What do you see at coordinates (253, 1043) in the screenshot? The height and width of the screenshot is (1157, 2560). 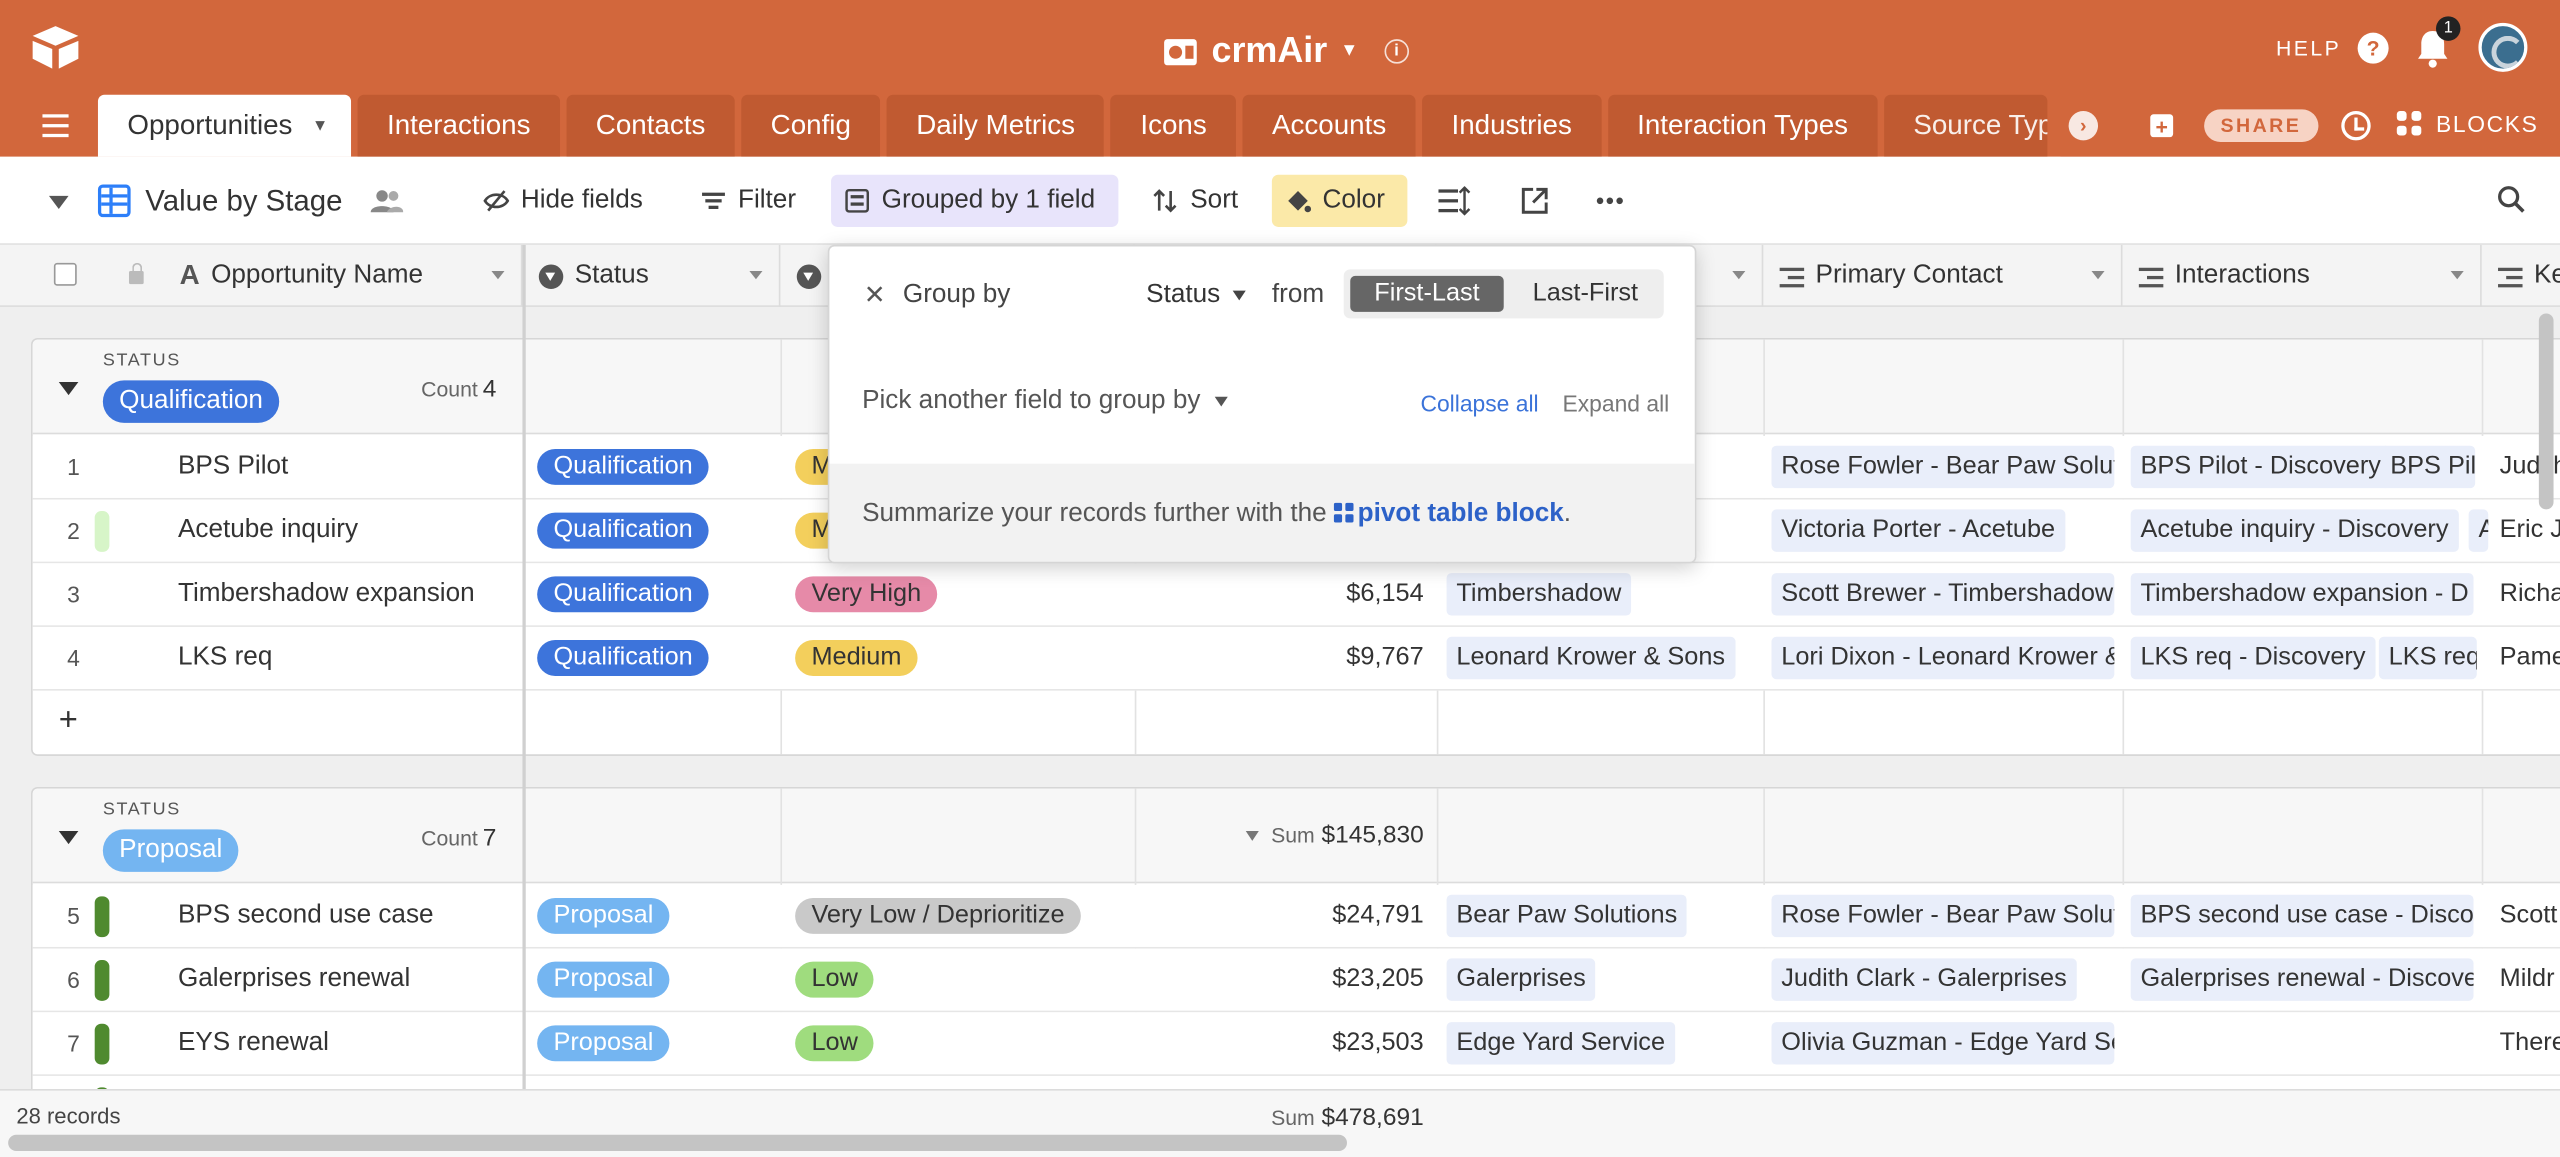 I see `opportunity-name-cell: EYS renewal` at bounding box center [253, 1043].